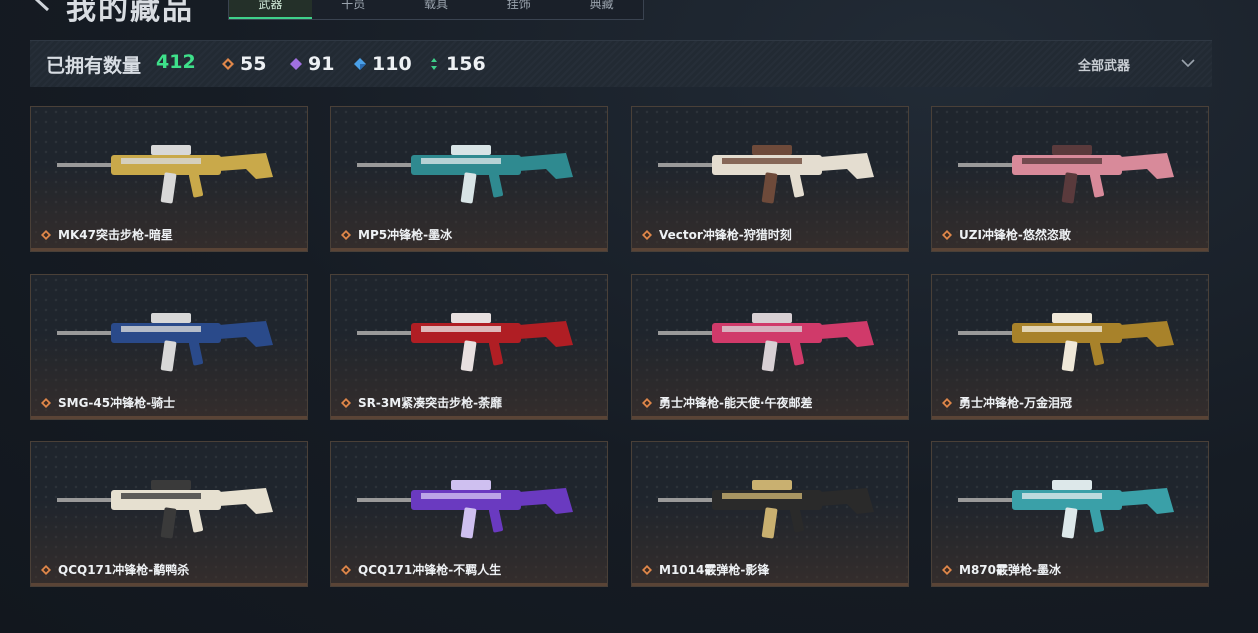 This screenshot has height=633, width=1258. I want to click on weapon-name: QCQ171冲锋枪-鹬鸭杀, so click(124, 570).